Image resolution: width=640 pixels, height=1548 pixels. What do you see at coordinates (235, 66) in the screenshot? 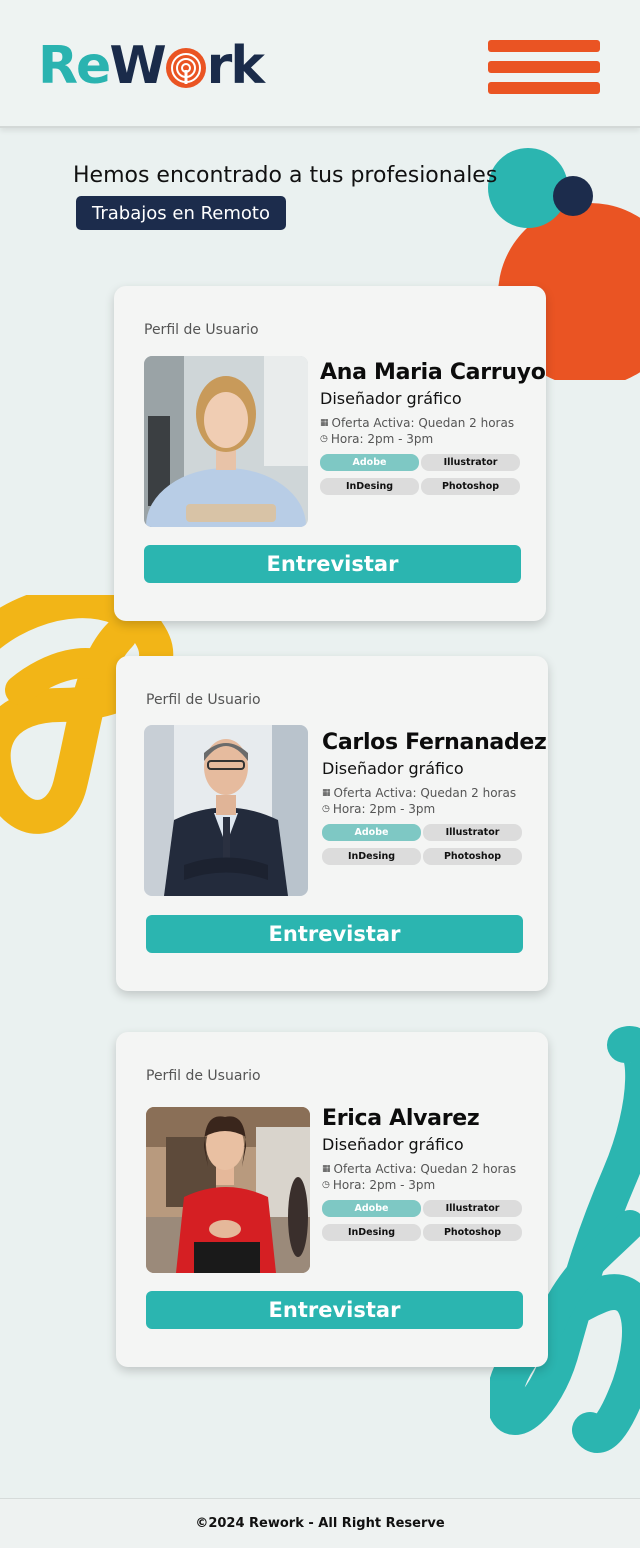
I see `logo-rk: rk` at bounding box center [235, 66].